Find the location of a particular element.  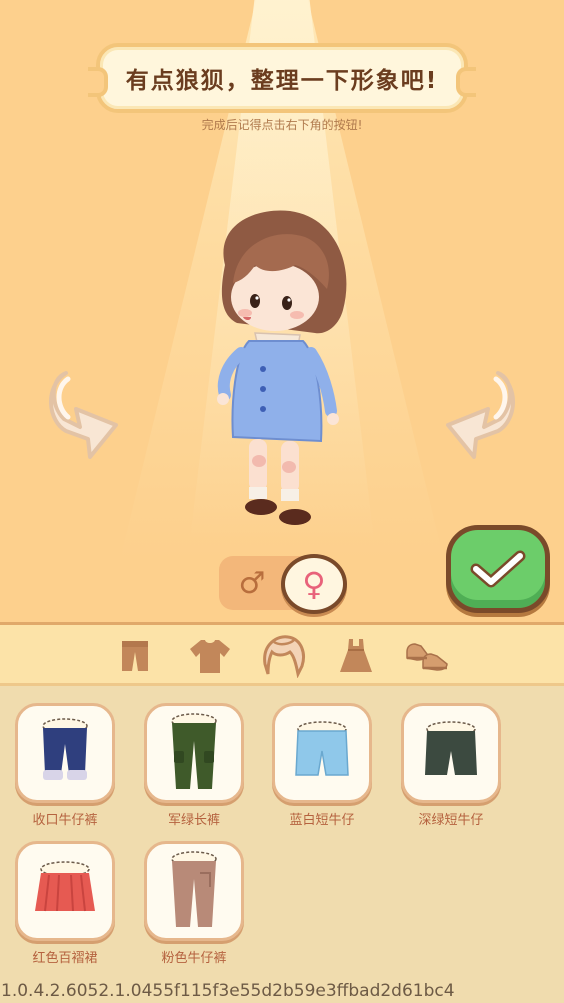

rotate-right-icon is located at coordinates (480, 415).